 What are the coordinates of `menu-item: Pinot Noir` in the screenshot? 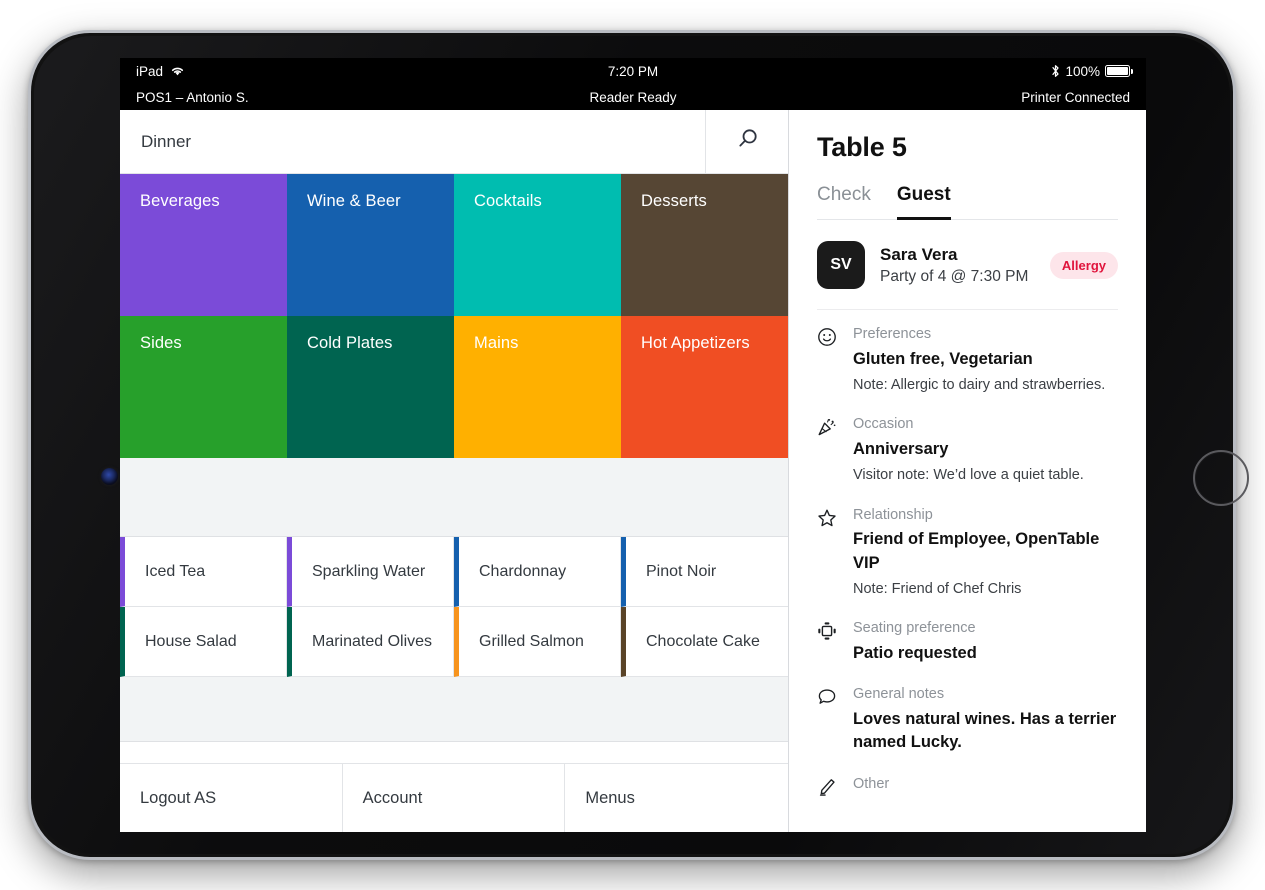 It's located at (704, 572).